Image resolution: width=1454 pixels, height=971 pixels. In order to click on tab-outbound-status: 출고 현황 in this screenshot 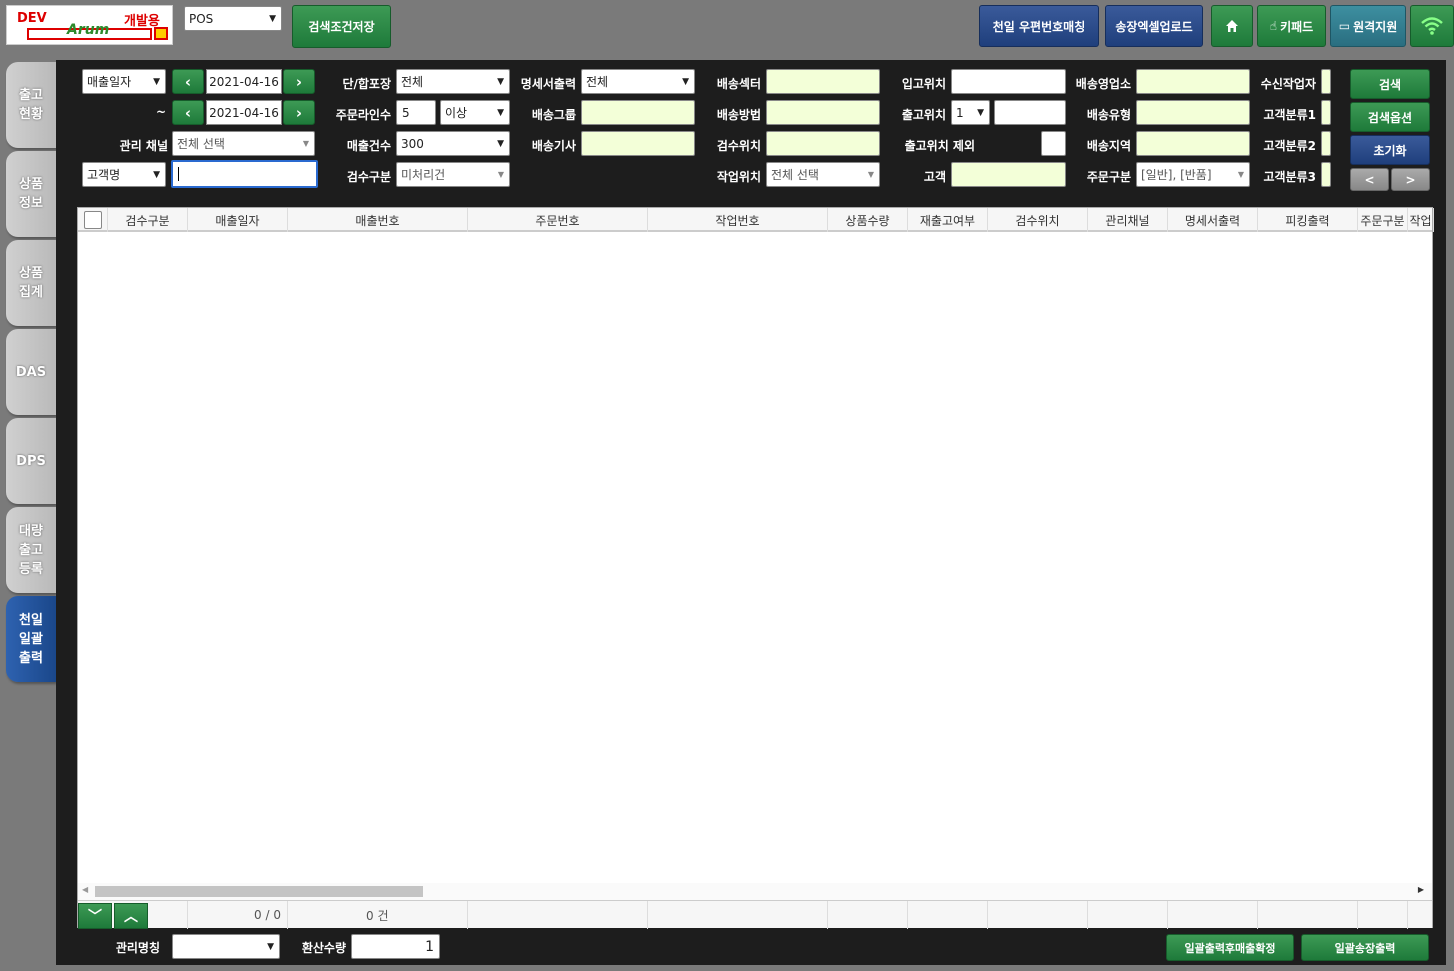, I will do `click(31, 105)`.